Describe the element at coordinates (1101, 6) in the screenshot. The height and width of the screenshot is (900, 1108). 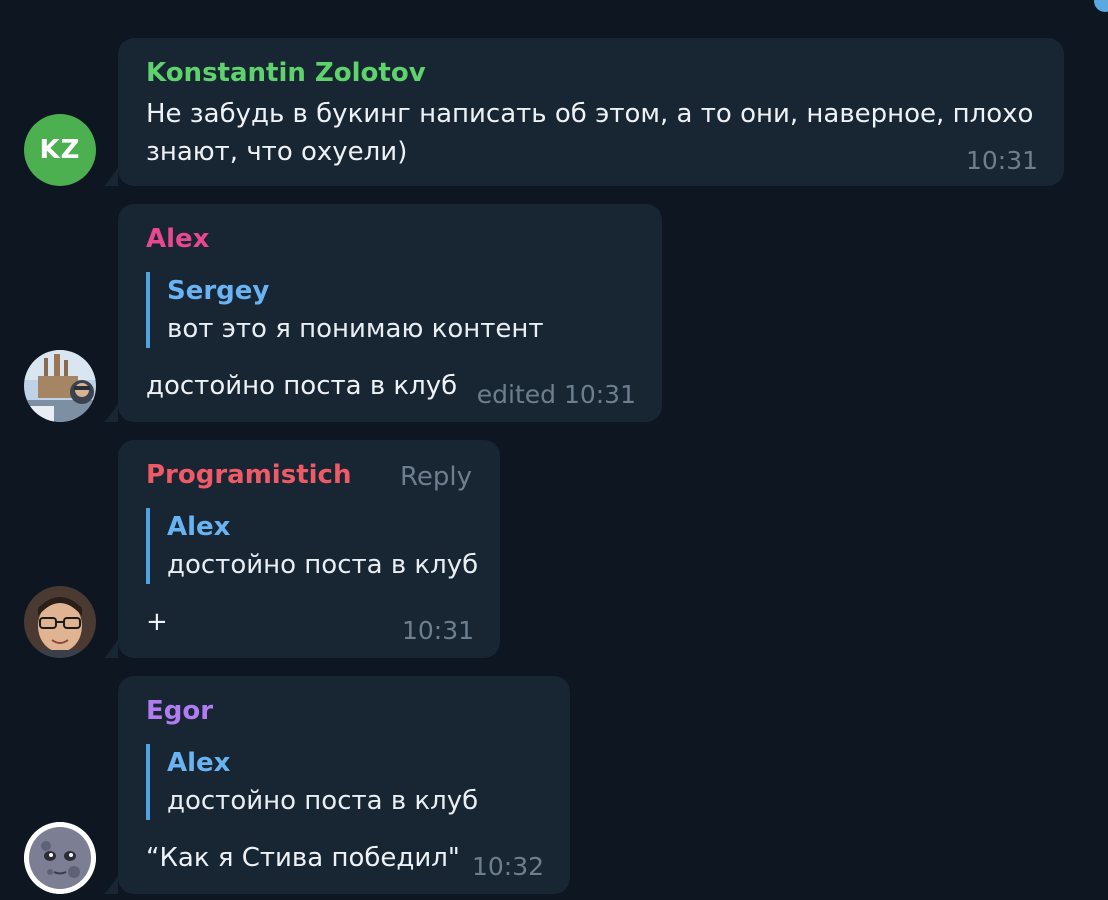
I see `scroll-indicator` at that location.